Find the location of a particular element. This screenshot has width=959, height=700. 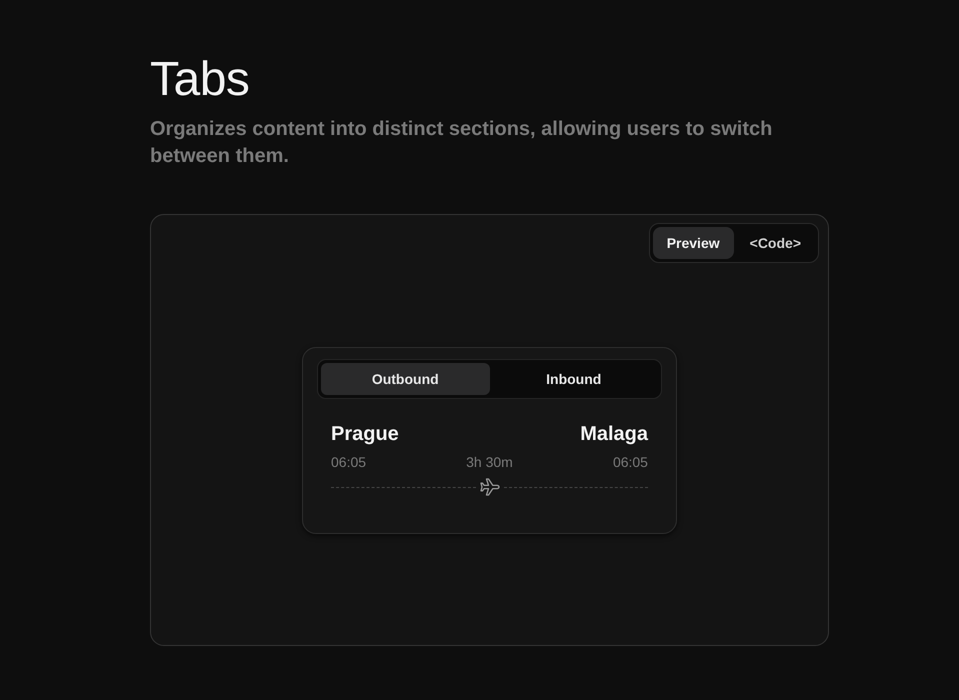

flight-duration: 3h 30m is located at coordinates (489, 462).